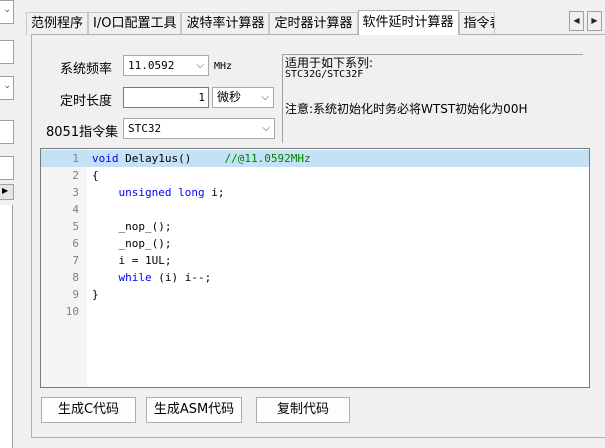 The width and height of the screenshot is (605, 448). Describe the element at coordinates (303, 410) in the screenshot. I see `copy-code-button: 复制代码` at that location.